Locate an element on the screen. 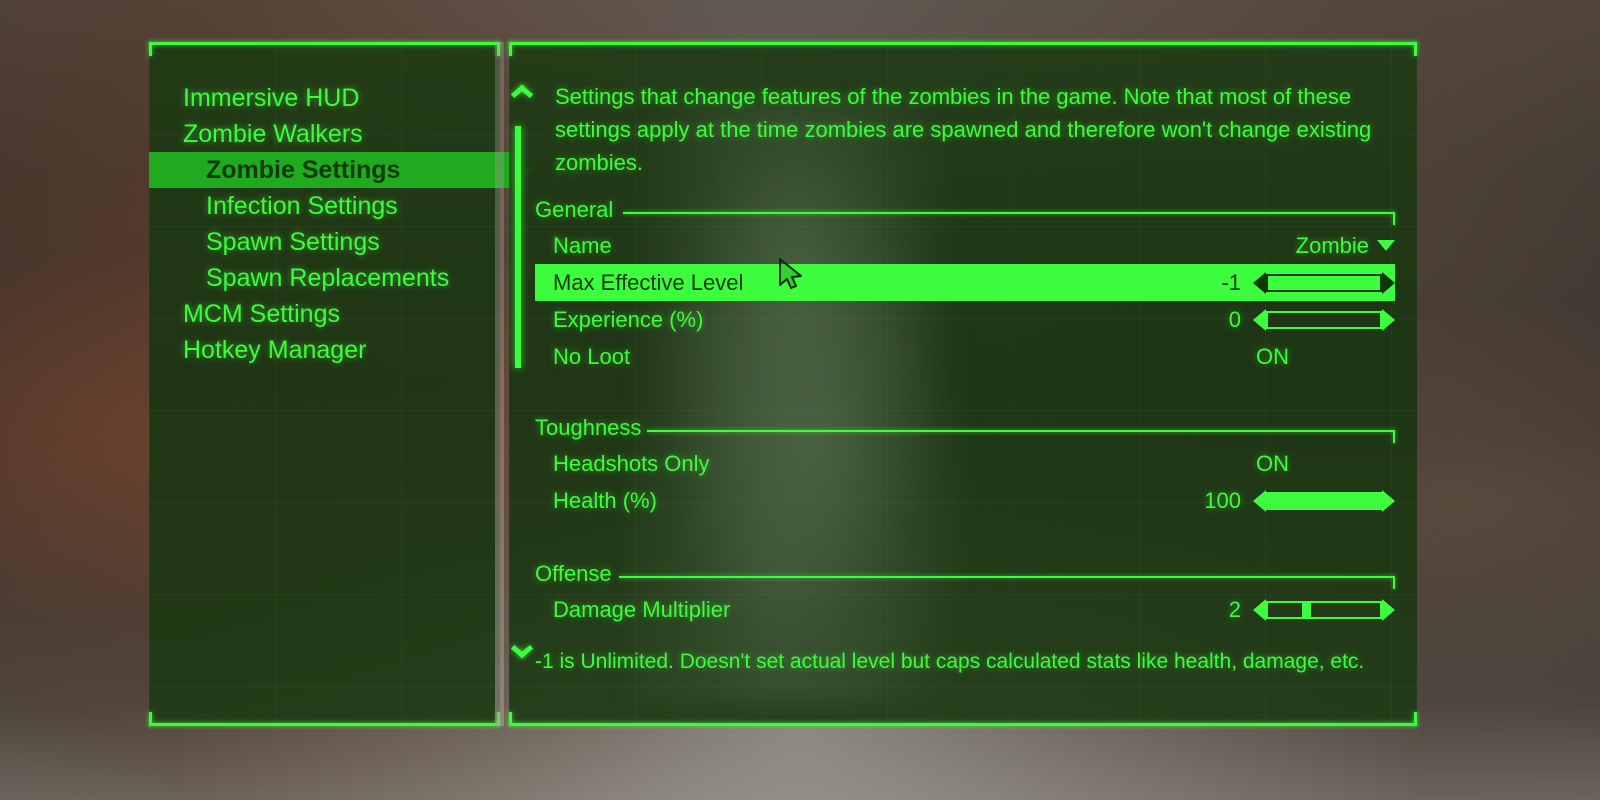  section-header: Offense is located at coordinates (965, 576).